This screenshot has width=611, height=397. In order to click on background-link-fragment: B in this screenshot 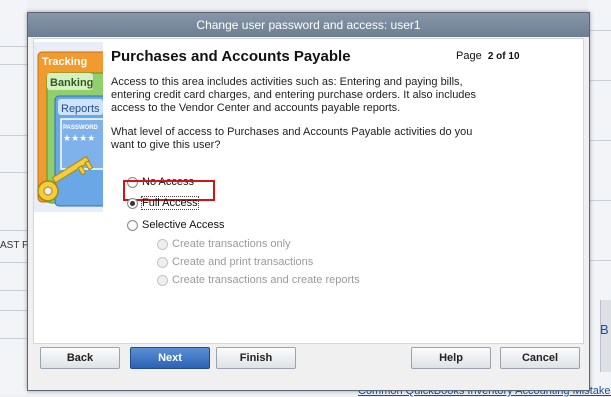, I will do `click(604, 329)`.